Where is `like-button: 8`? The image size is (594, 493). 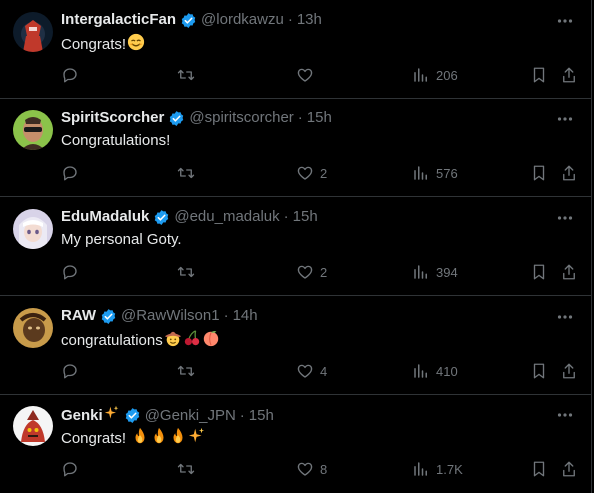
like-button: 8 is located at coordinates (311, 469).